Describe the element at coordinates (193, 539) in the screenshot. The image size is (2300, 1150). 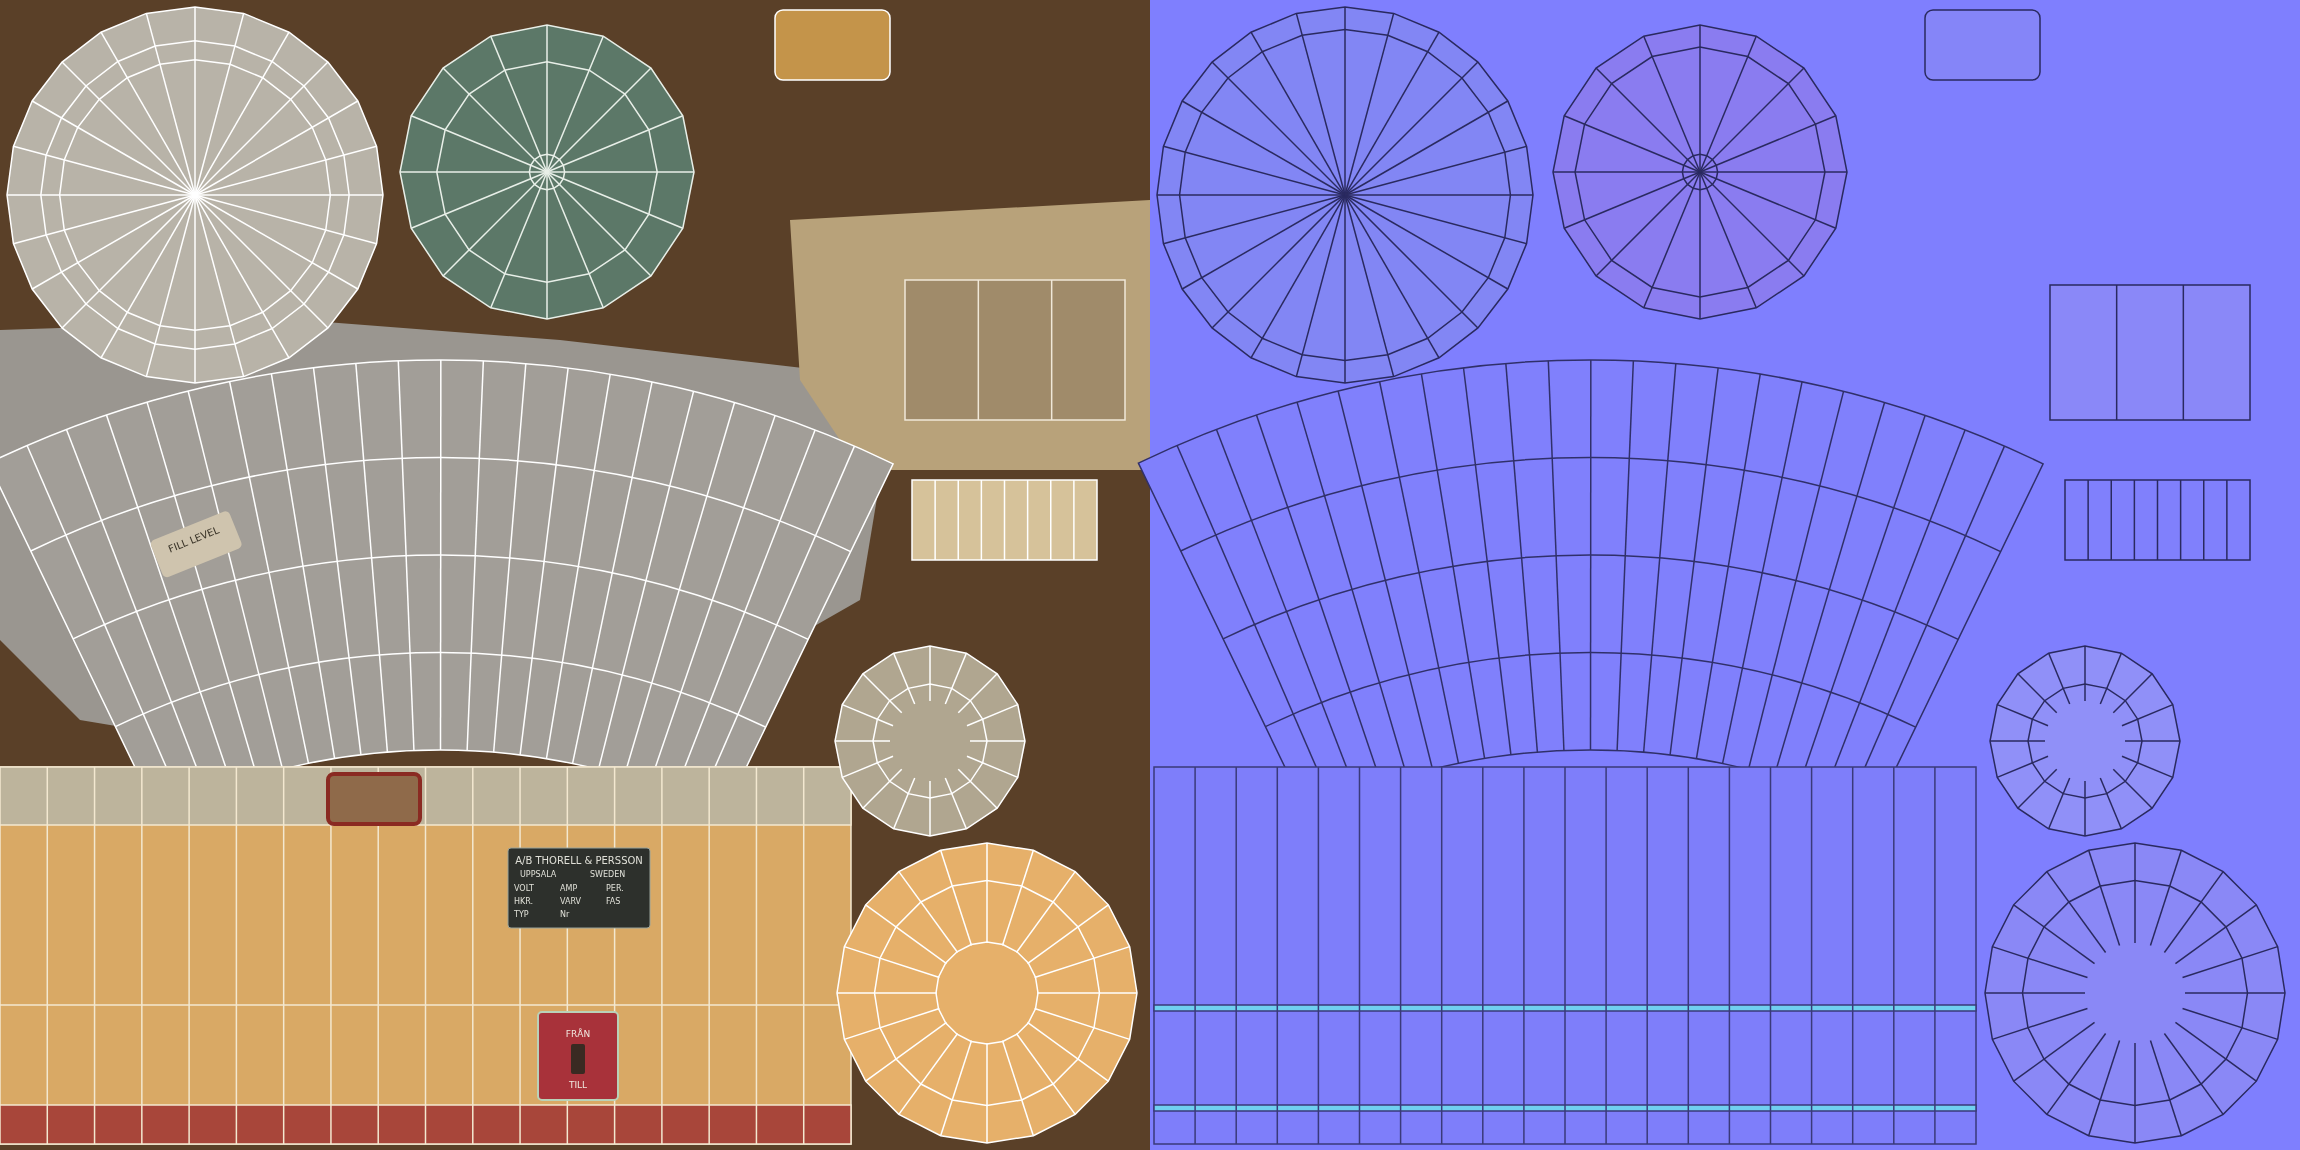
I see `sticker-label: FILL LEVEL` at that location.